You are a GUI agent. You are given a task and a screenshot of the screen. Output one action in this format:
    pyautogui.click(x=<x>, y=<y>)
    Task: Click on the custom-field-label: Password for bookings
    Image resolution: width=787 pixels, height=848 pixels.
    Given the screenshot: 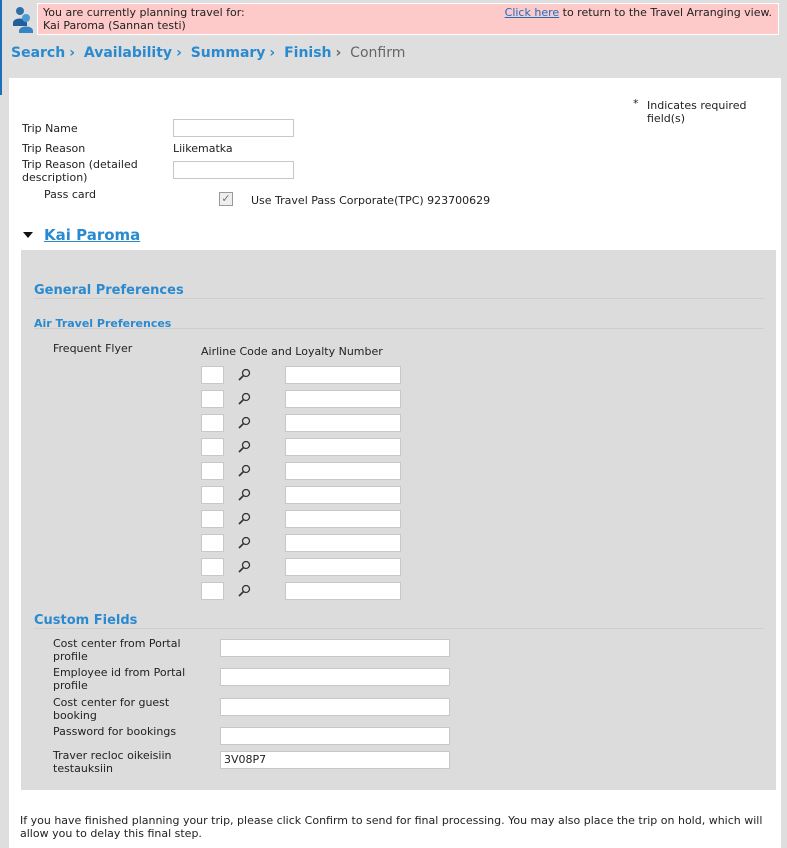 What is the action you would take?
    pyautogui.click(x=114, y=731)
    